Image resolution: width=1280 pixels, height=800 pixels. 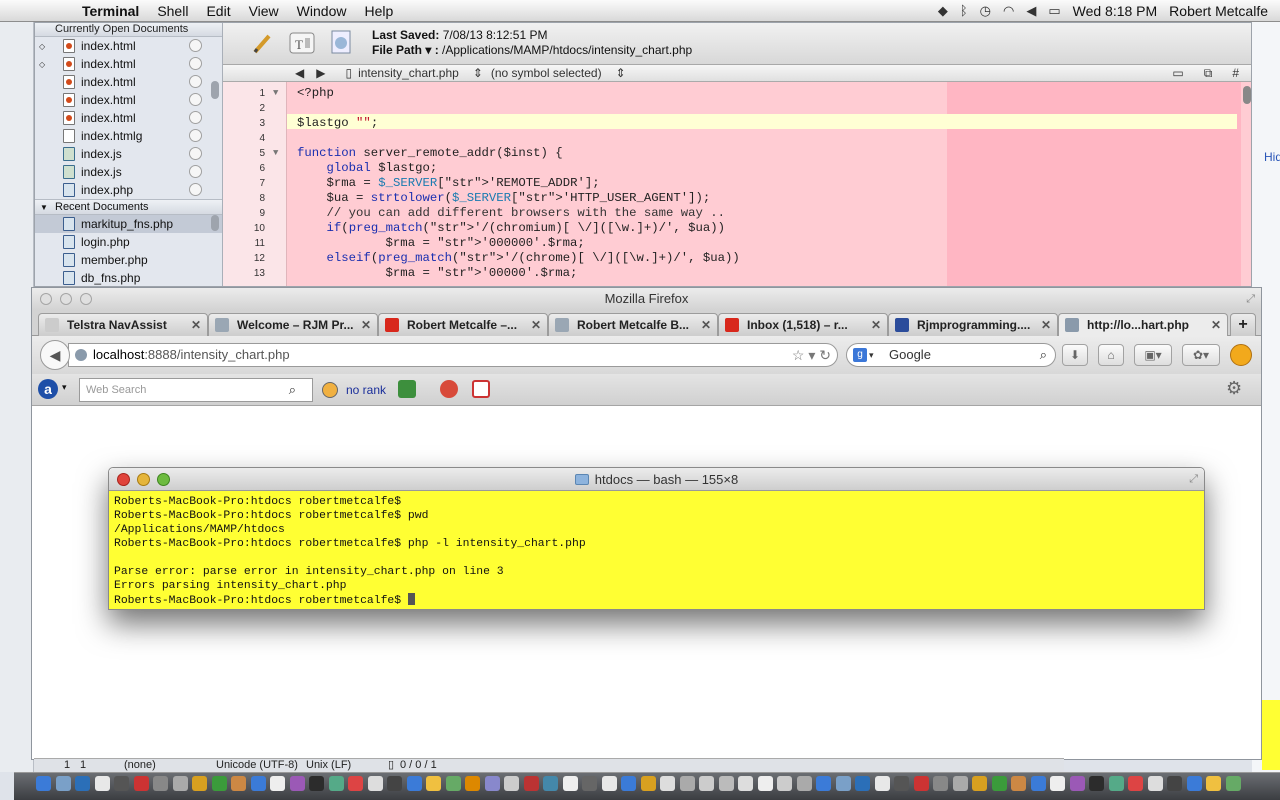 I want to click on menu-edit: Edit, so click(x=218, y=11).